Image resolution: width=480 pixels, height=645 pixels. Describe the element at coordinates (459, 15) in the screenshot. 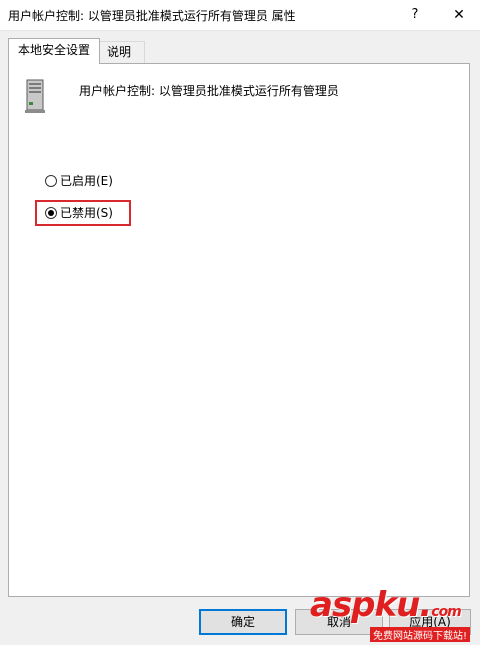

I see `close-button: ✕` at that location.